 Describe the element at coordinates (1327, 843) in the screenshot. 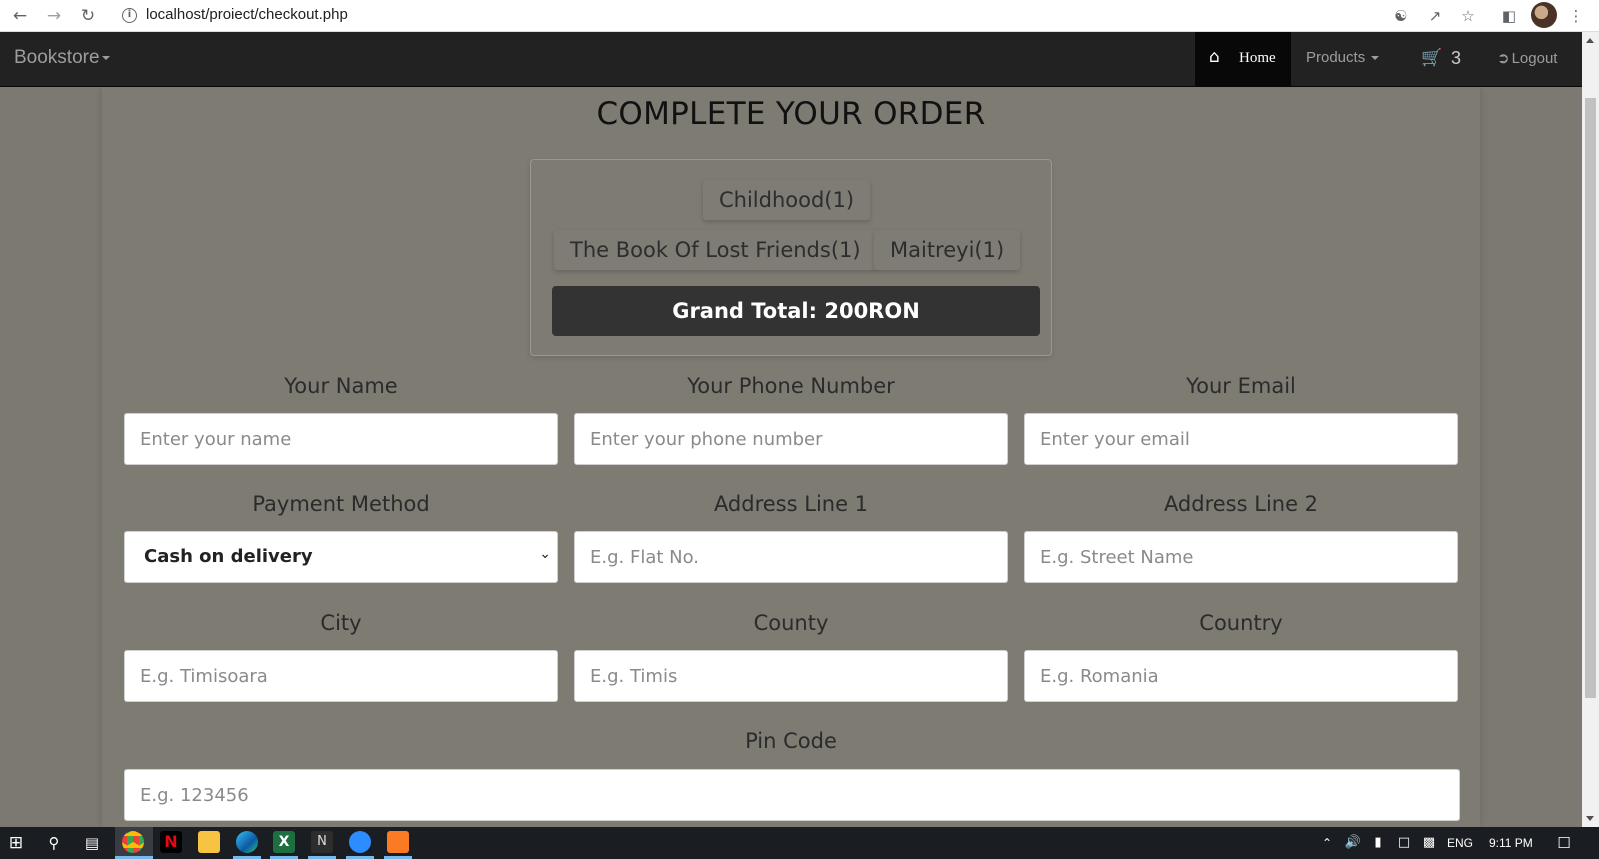

I see `chevron-up-icon: ⌃` at that location.